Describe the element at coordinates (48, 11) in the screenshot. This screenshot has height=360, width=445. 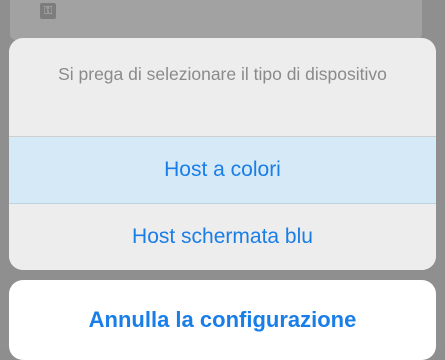
I see `lock-icon: ⚿` at that location.